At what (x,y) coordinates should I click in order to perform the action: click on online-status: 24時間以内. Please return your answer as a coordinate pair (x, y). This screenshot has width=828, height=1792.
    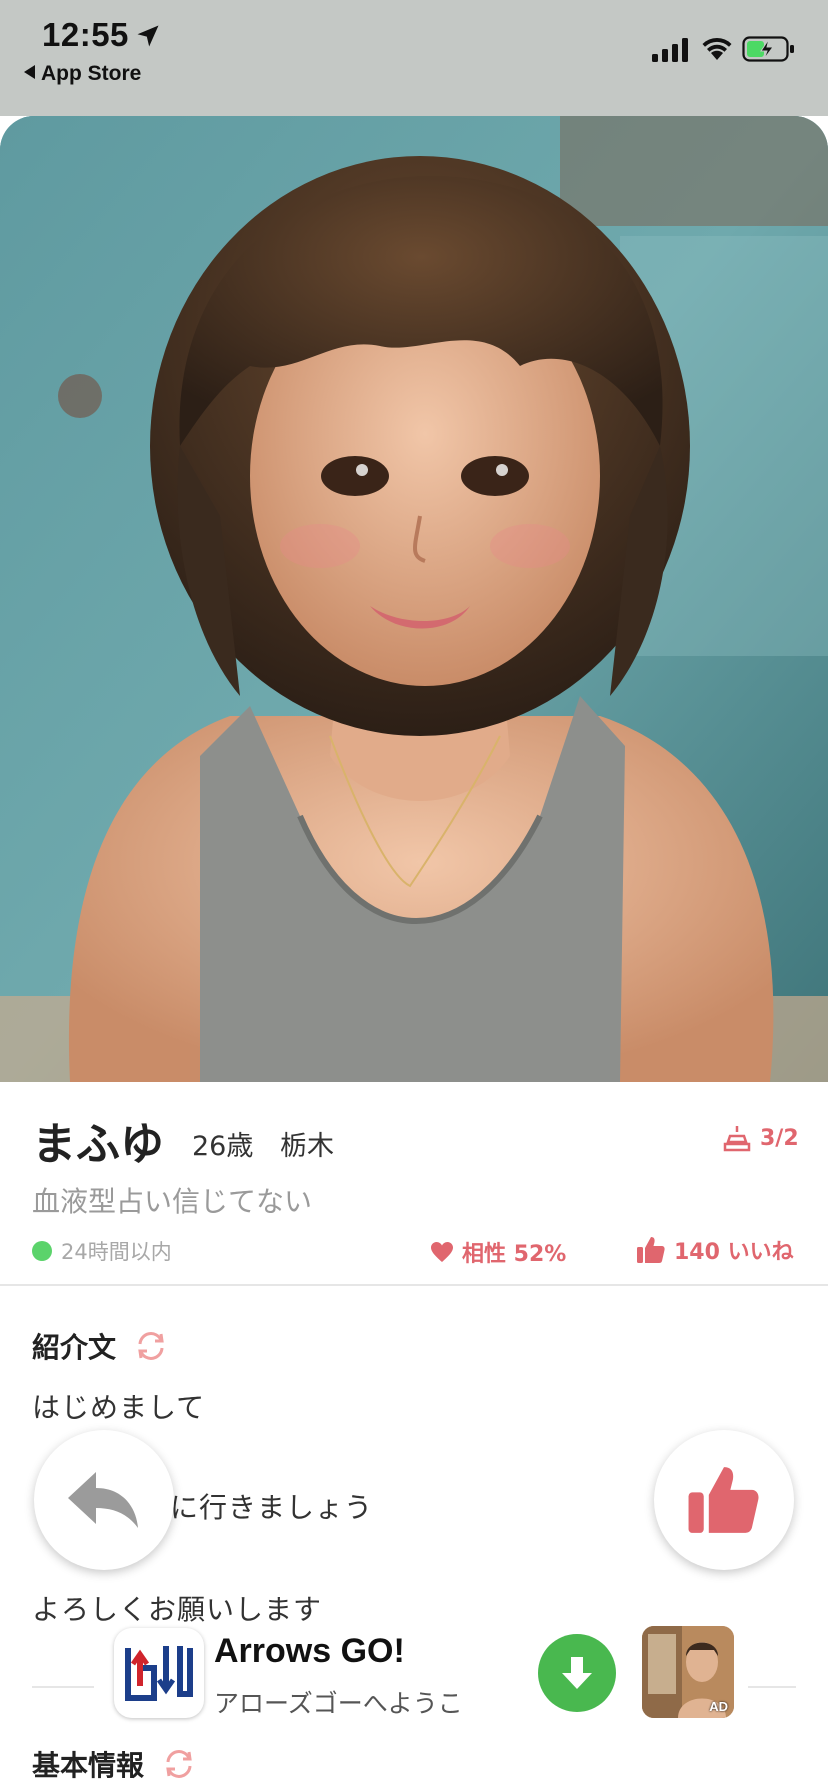
    Looking at the image, I should click on (102, 1251).